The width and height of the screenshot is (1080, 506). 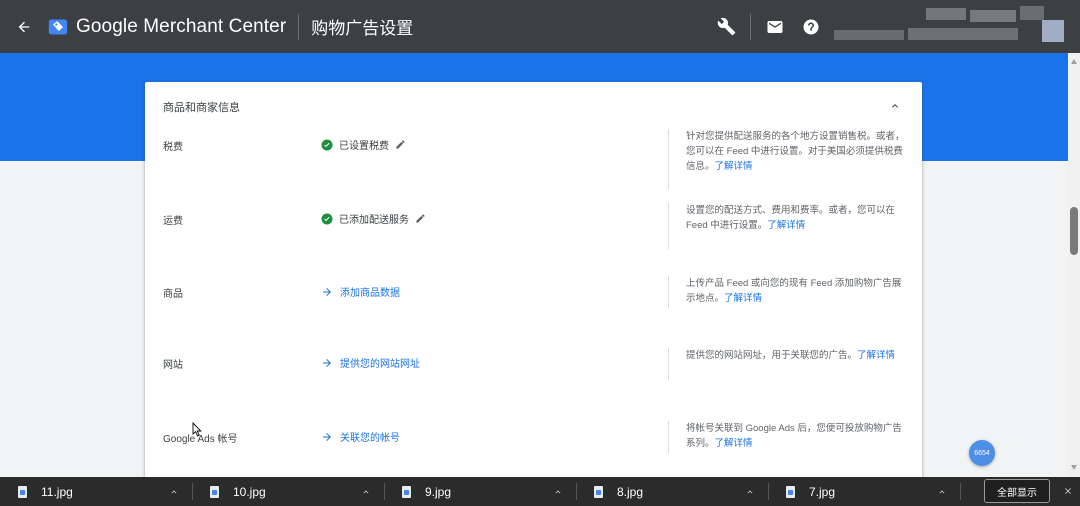 I want to click on edit-shipping-button, so click(x=420, y=218).